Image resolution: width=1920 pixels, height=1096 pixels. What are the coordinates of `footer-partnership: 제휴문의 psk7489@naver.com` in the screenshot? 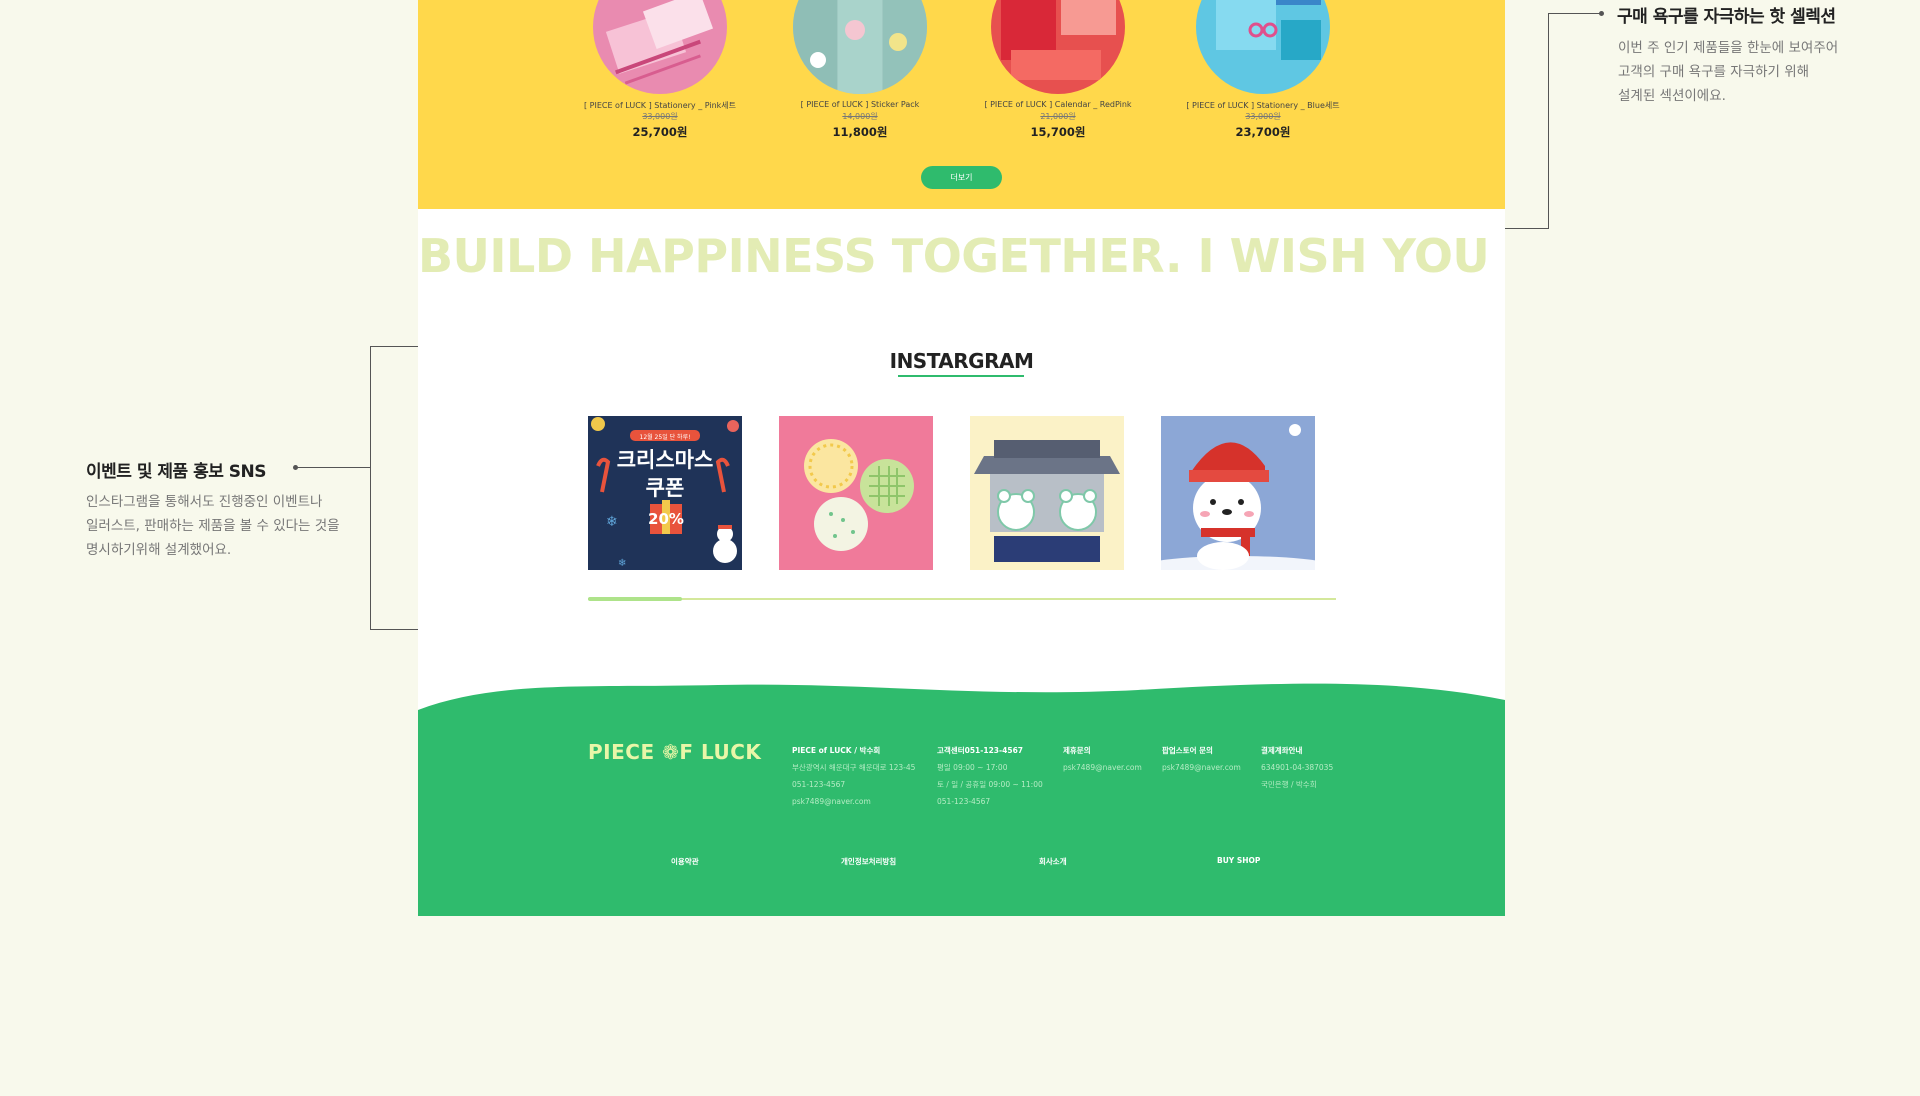 It's located at (1102, 759).